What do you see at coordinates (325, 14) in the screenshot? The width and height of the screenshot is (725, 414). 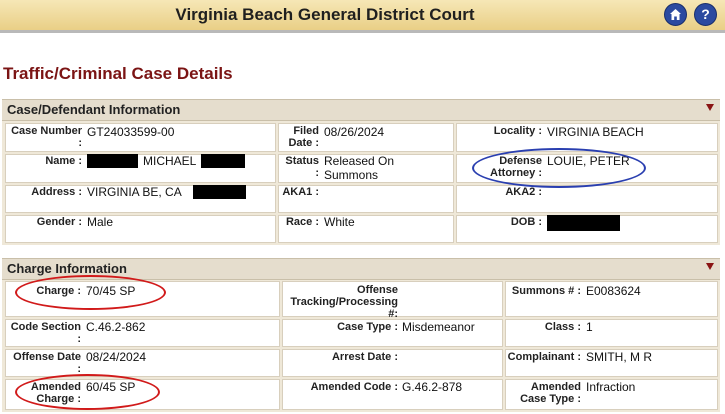 I see `court-title: Virginia Beach General District Court` at bounding box center [325, 14].